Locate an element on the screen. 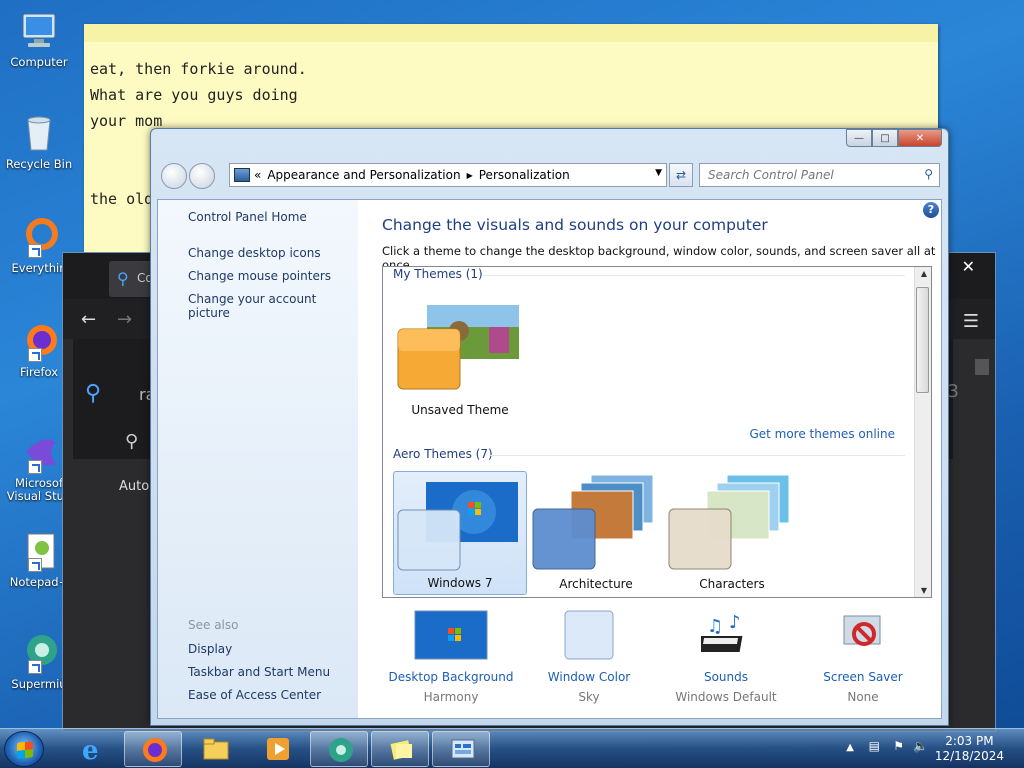 Image resolution: width=1024 pixels, height=768 pixels. internet-explorer-icon: e is located at coordinates (90, 749).